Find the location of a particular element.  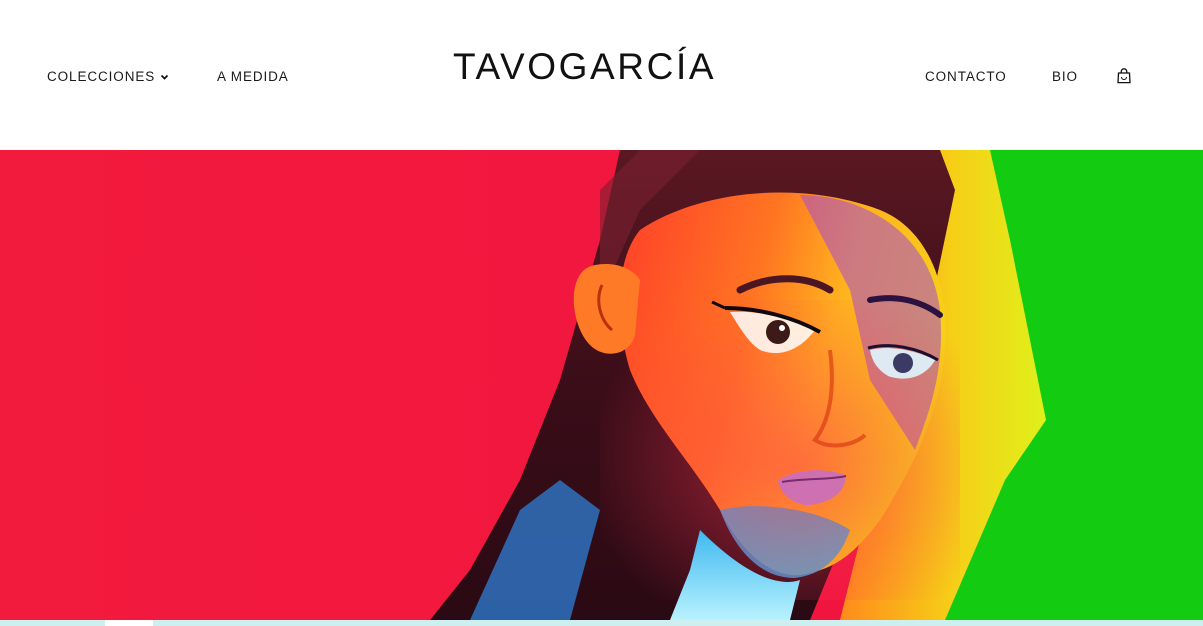

nav-colecciones-label: COLECCIONES is located at coordinates (101, 76).